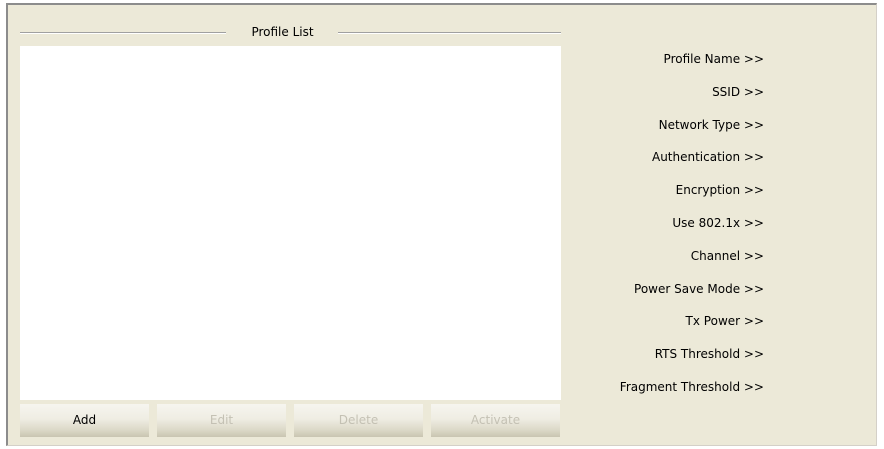 This screenshot has width=884, height=449. Describe the element at coordinates (692, 65) in the screenshot. I see `property-profile-name: Profile Name >>` at that location.